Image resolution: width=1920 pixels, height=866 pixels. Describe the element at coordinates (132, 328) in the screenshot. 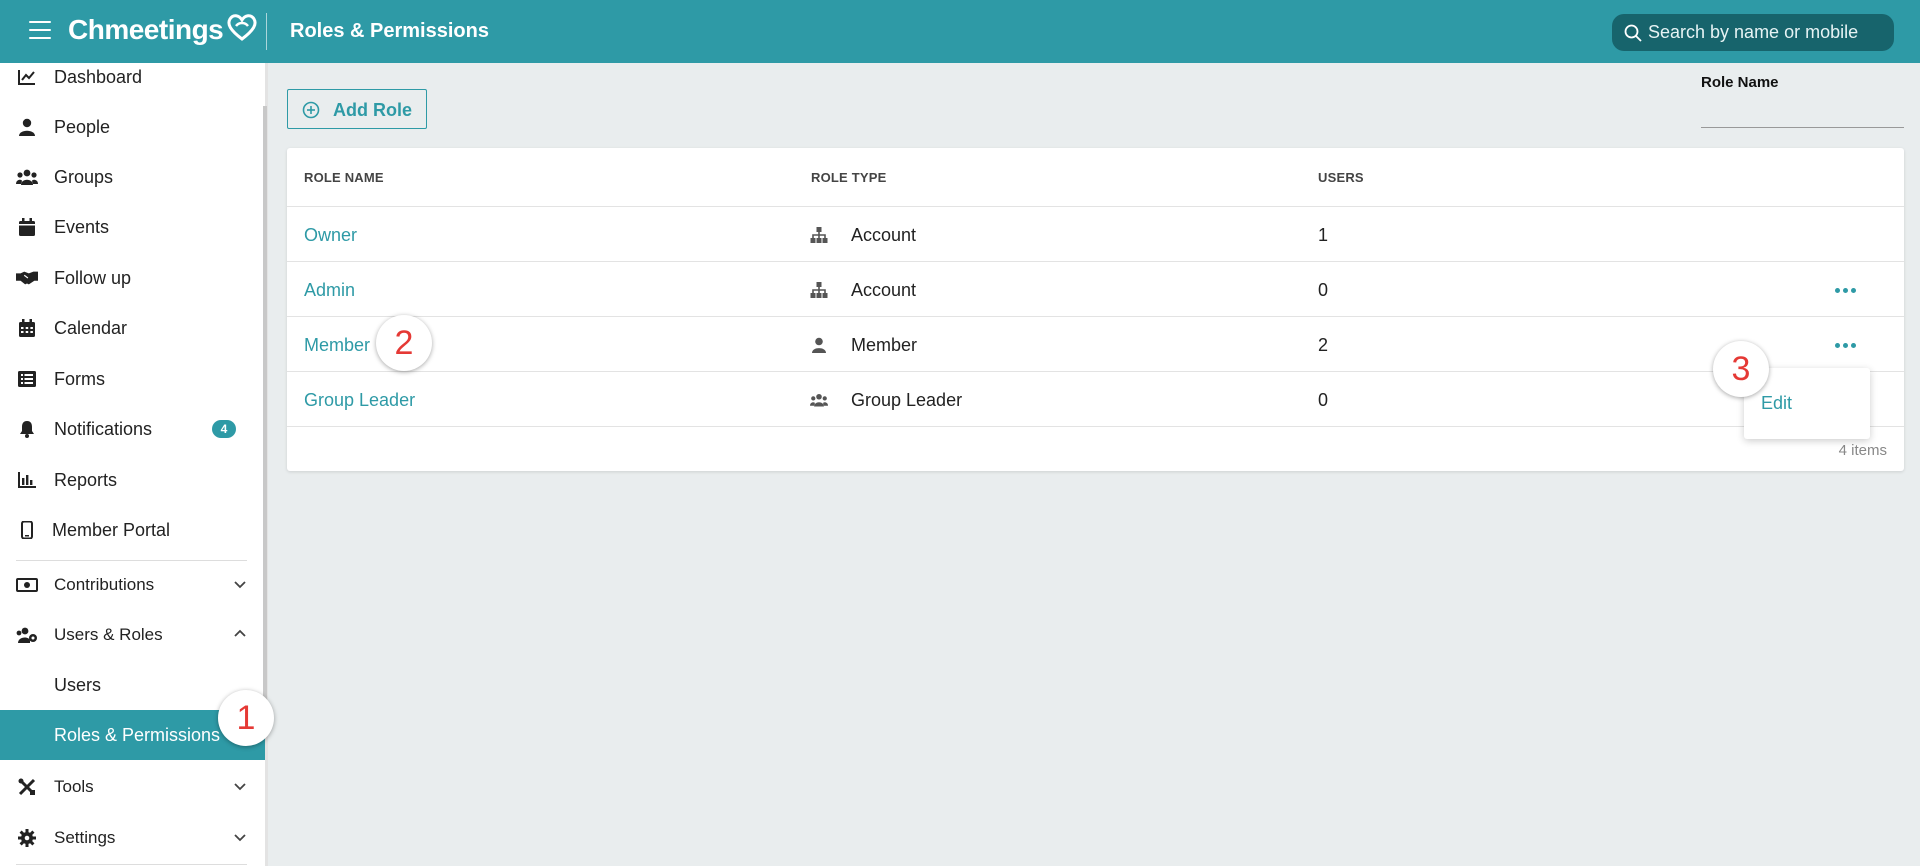

I see `sidebar-item-calendar: Calendar` at that location.